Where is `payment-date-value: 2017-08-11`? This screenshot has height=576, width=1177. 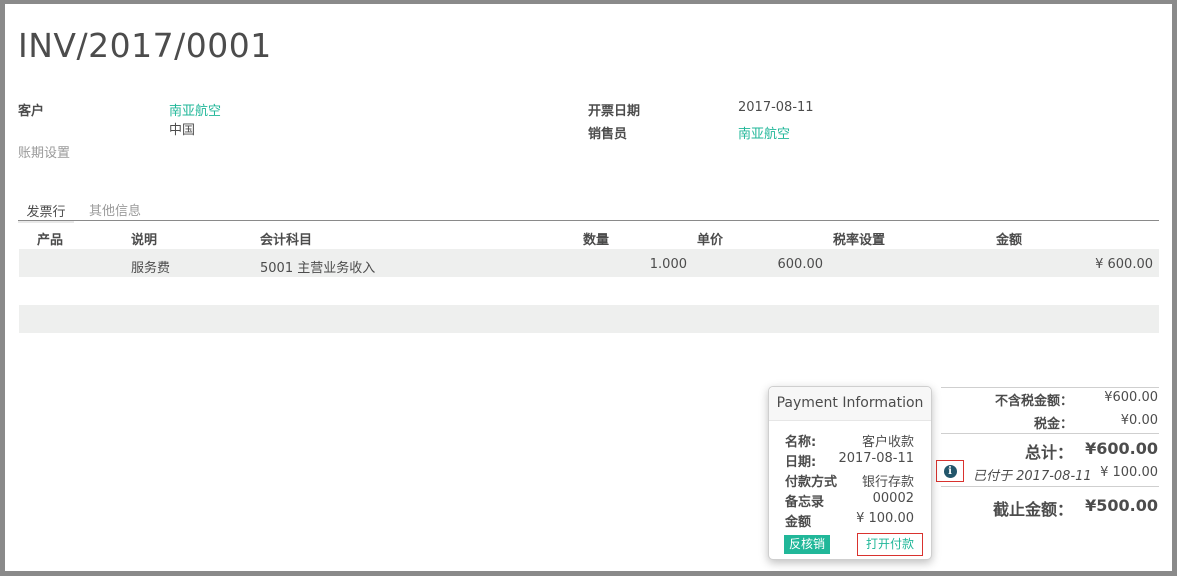 payment-date-value: 2017-08-11 is located at coordinates (876, 458).